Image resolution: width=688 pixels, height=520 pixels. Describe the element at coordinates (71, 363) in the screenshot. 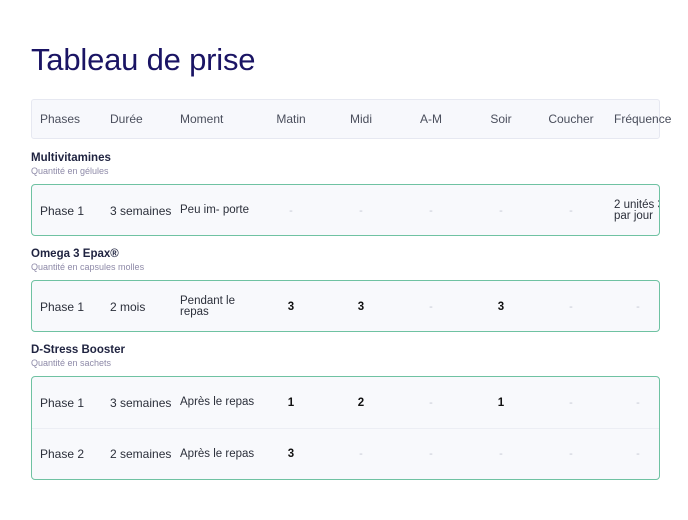

I see `product-unit: Quantité en sachets` at that location.